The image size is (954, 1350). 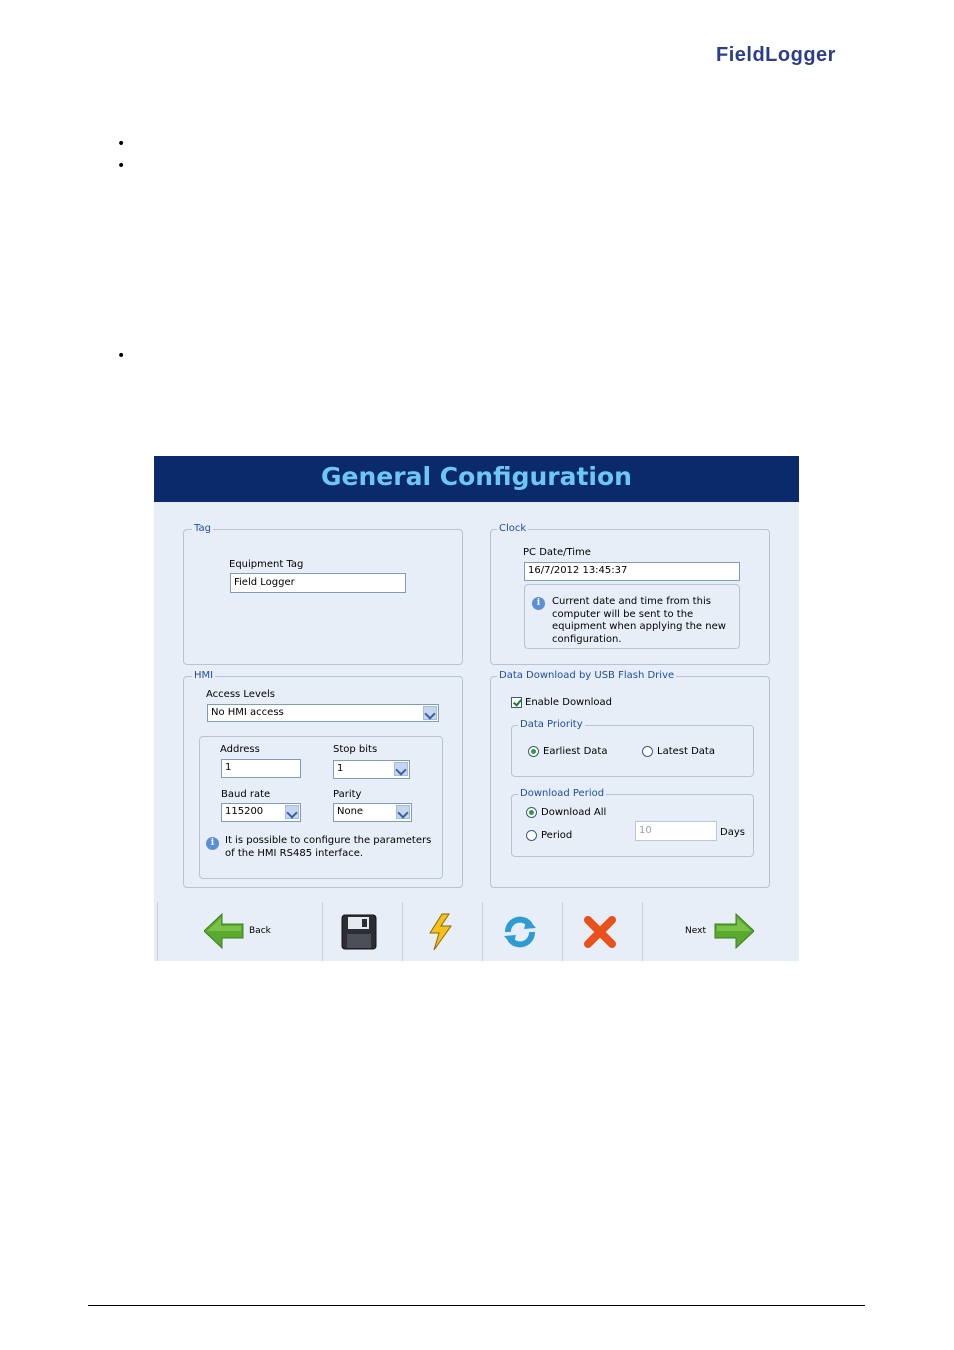 I want to click on data-download-legend: Data Download by USB Flash Drive, so click(x=587, y=676).